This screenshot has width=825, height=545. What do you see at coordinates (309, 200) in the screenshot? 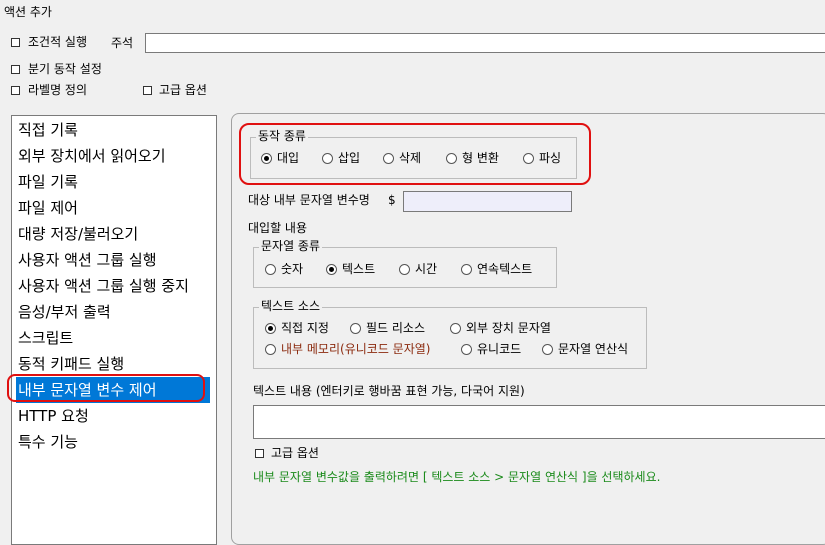
I see `target-var-label: 대상 내부 문자열 변수명` at bounding box center [309, 200].